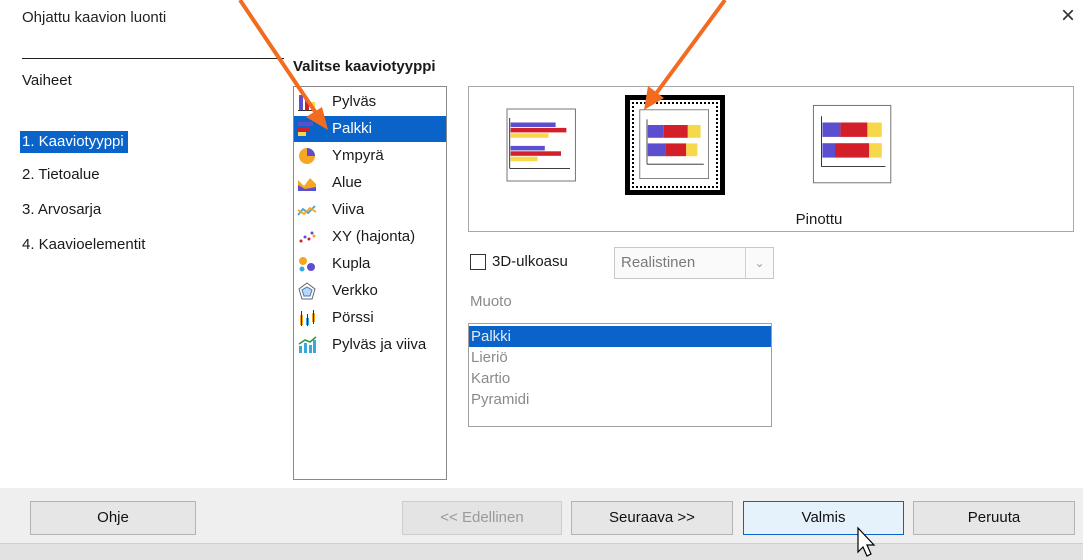 This screenshot has width=1083, height=560. I want to click on help-button: Ohje, so click(113, 518).